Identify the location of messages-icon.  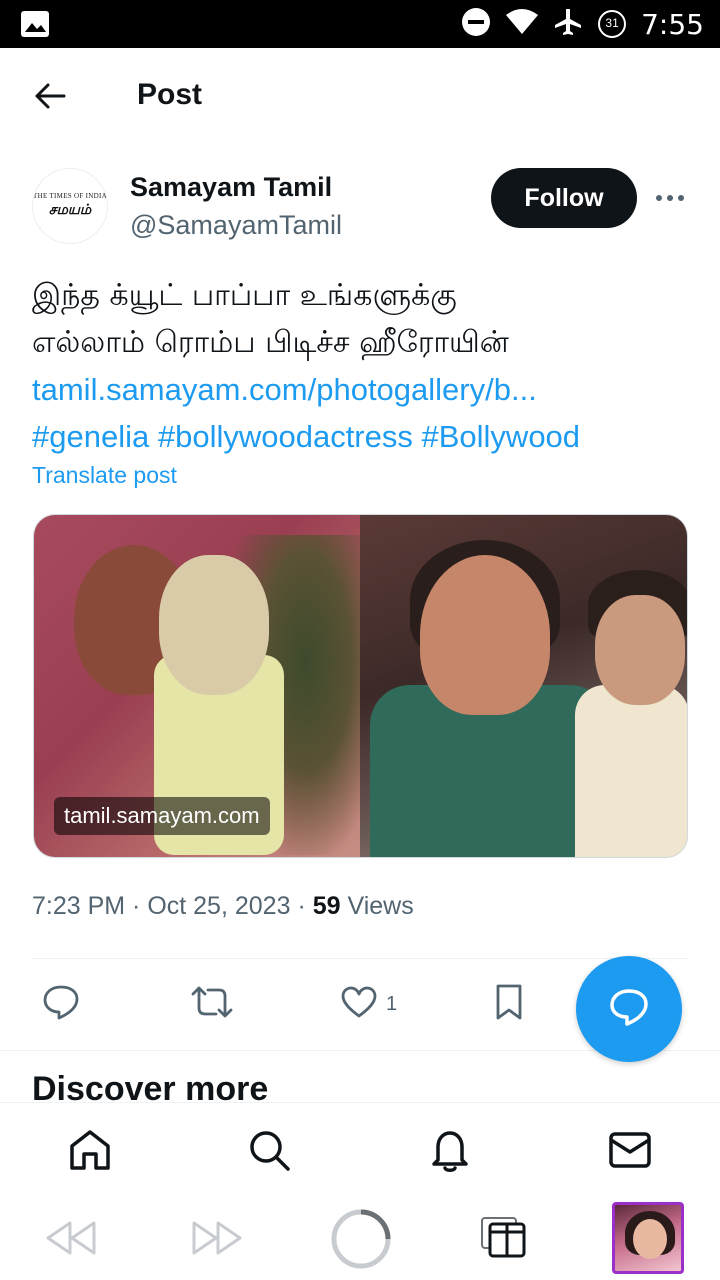
(630, 1152).